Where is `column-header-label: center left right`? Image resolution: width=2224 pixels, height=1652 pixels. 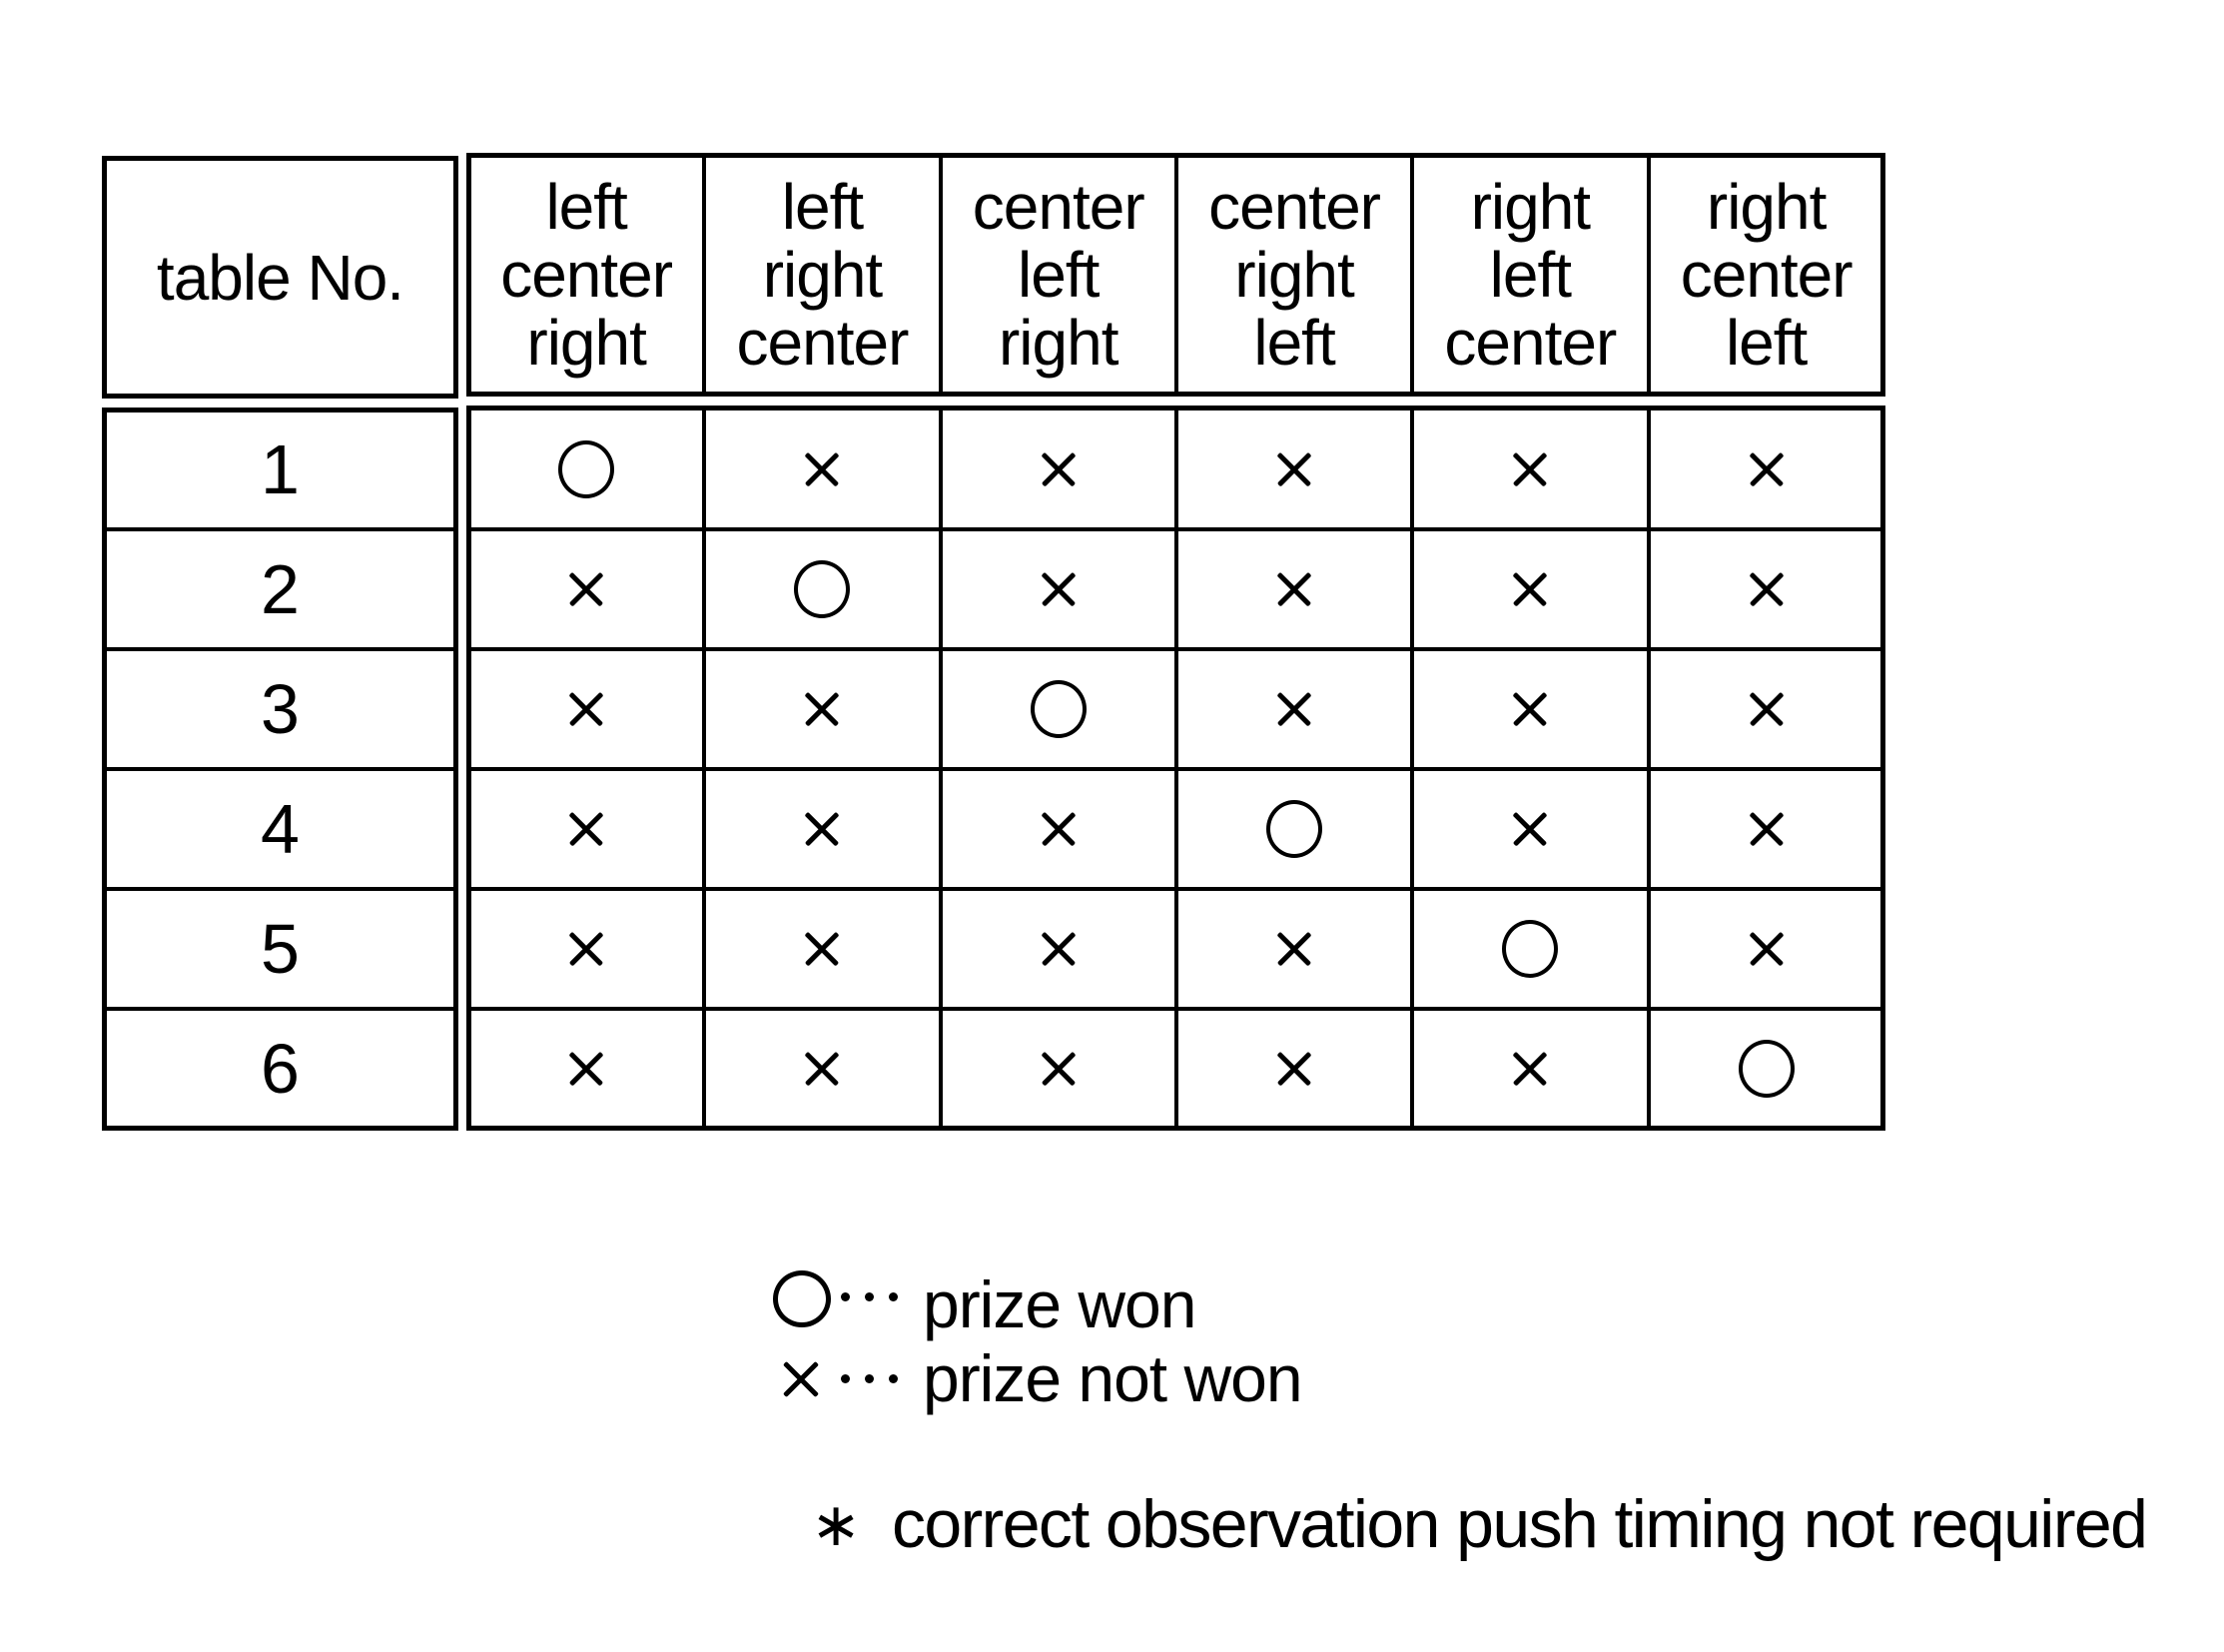
column-header-label: center left right is located at coordinates (1058, 275).